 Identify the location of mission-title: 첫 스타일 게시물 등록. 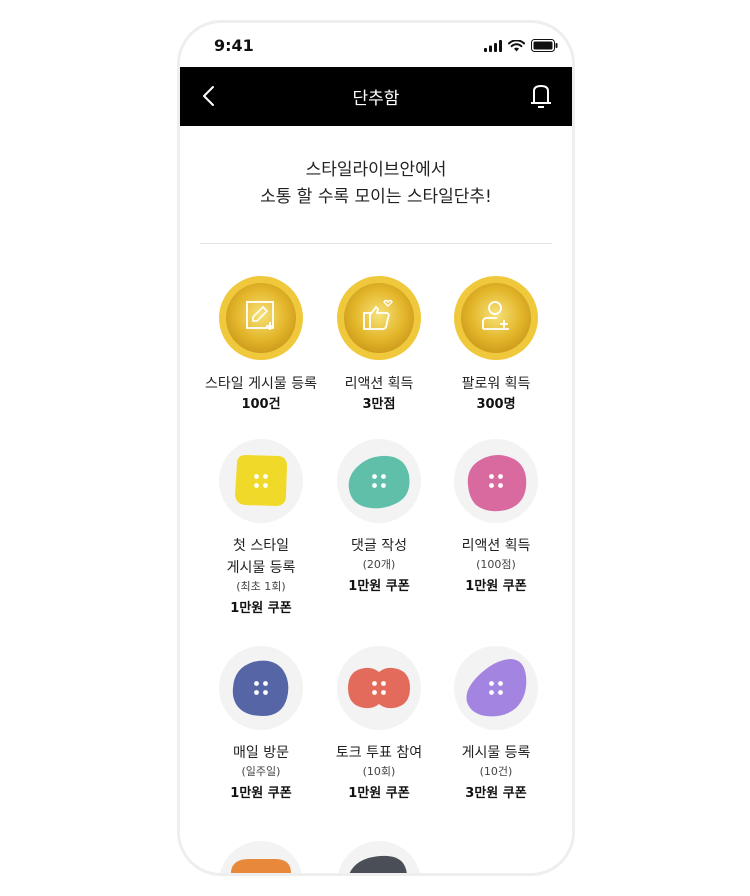
(261, 557).